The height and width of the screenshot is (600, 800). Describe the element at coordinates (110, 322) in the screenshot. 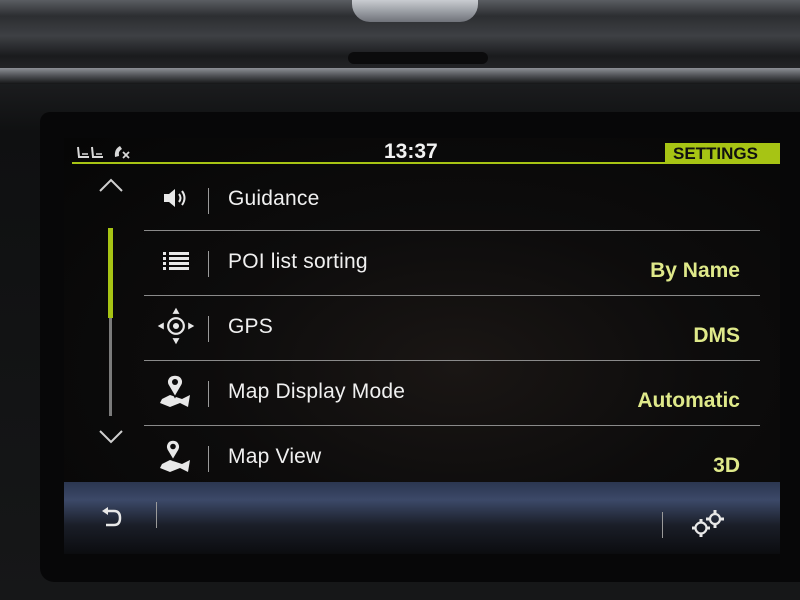

I see `scrollbar` at that location.